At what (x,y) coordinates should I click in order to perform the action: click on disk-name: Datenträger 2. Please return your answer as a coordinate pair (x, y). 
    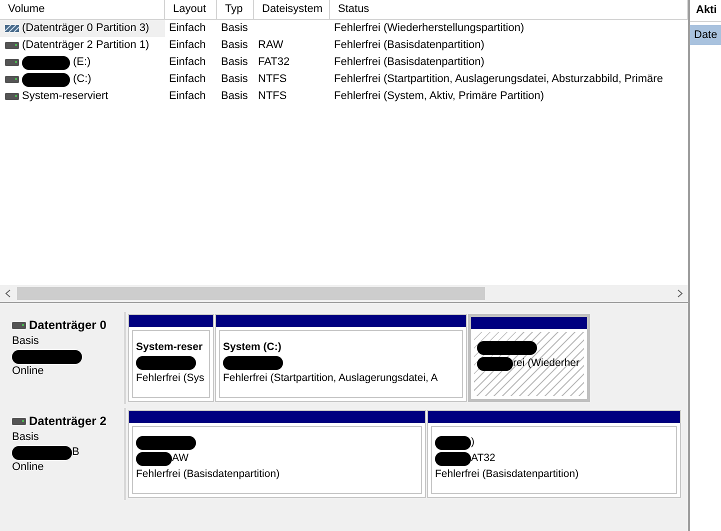
    Looking at the image, I should click on (67, 421).